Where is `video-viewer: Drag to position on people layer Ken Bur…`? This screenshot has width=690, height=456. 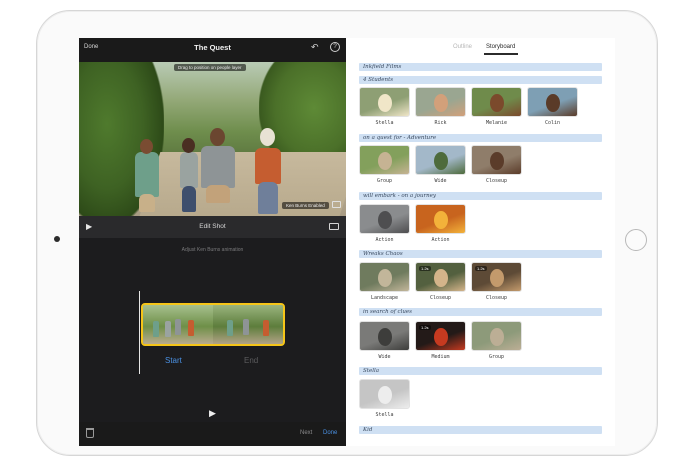 video-viewer: Drag to position on people layer Ken Bur… is located at coordinates (212, 139).